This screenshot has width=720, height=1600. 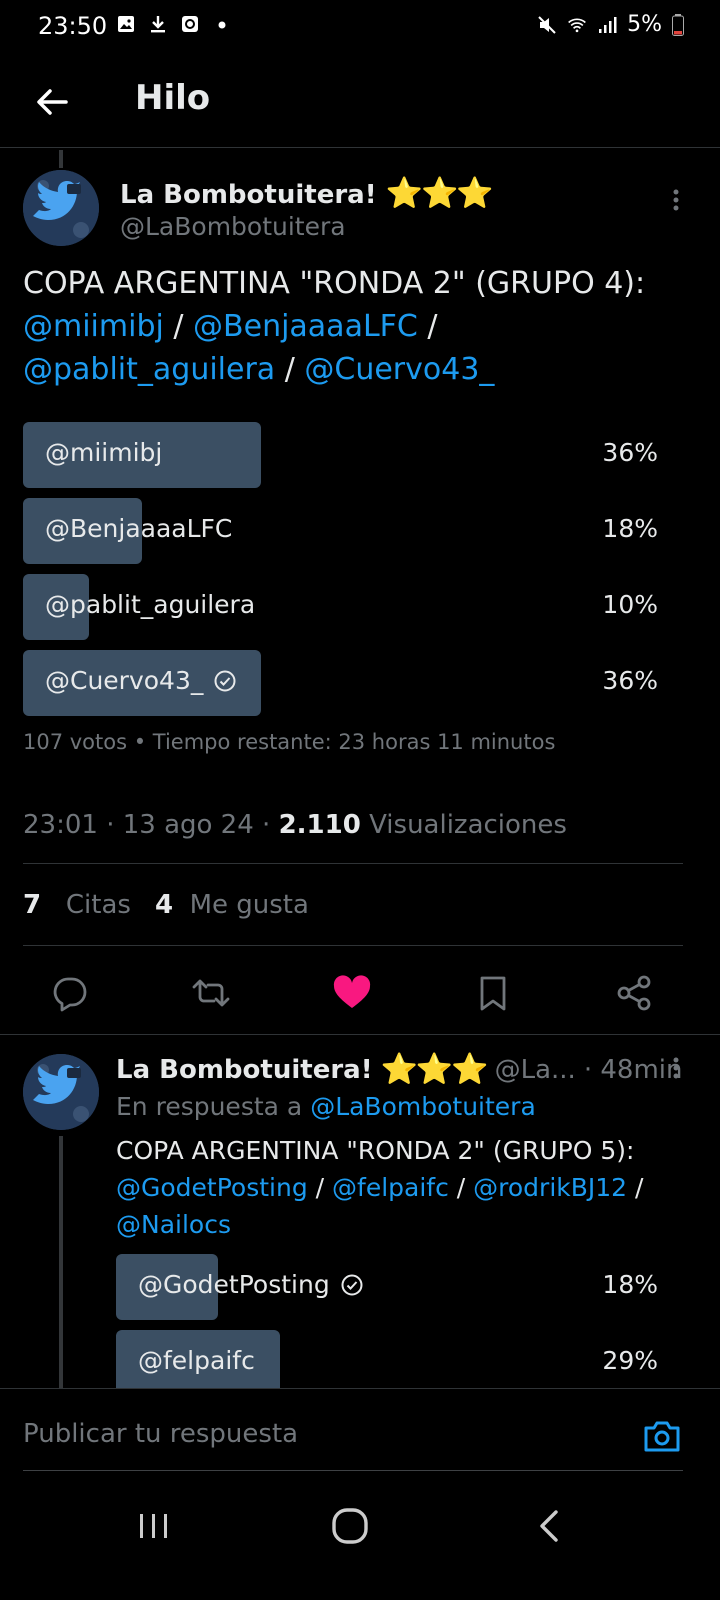 I want to click on reply-input: Publicar tu respuesta, so click(x=160, y=1434).